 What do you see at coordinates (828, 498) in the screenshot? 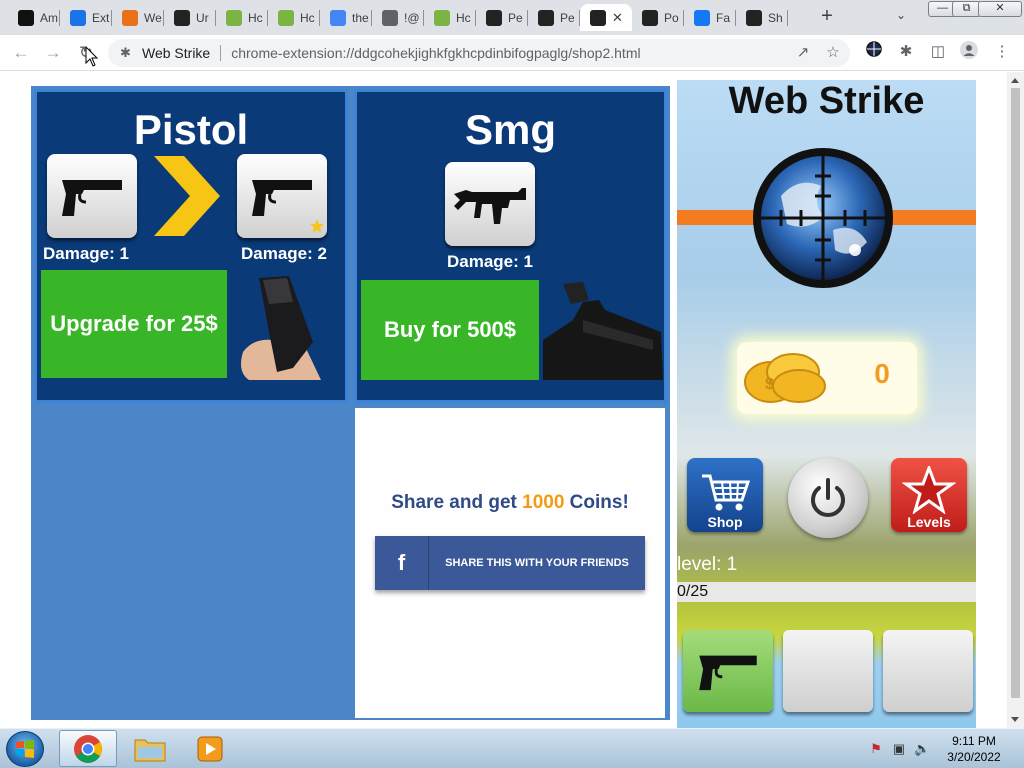
I see `power-button` at bounding box center [828, 498].